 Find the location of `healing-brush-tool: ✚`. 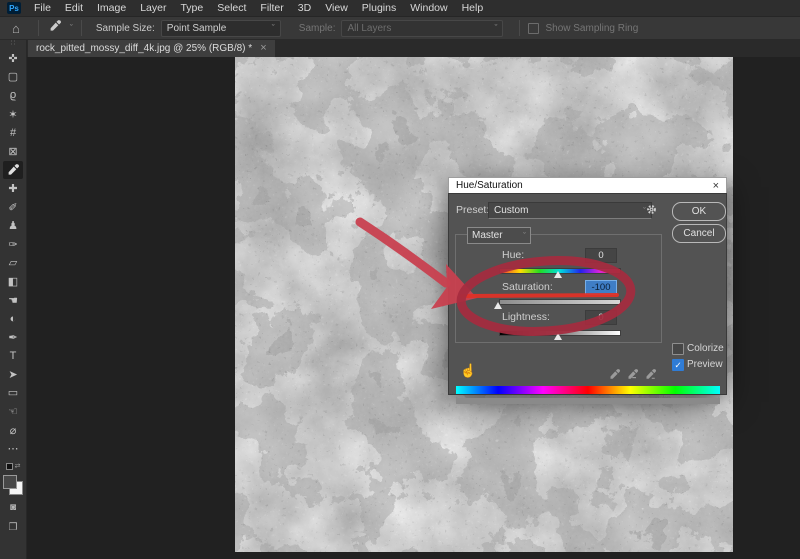

healing-brush-tool: ✚ is located at coordinates (13, 188).